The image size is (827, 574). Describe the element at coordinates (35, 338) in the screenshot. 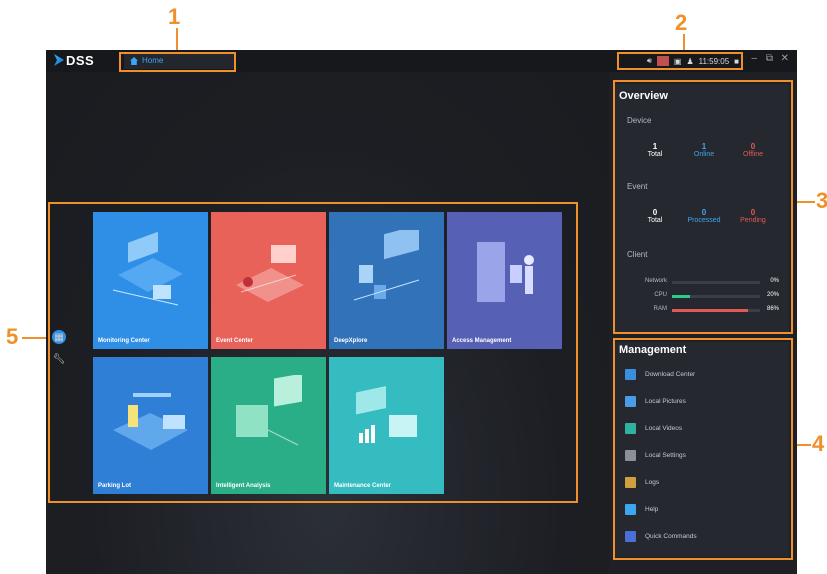

I see `callout-5-line` at that location.